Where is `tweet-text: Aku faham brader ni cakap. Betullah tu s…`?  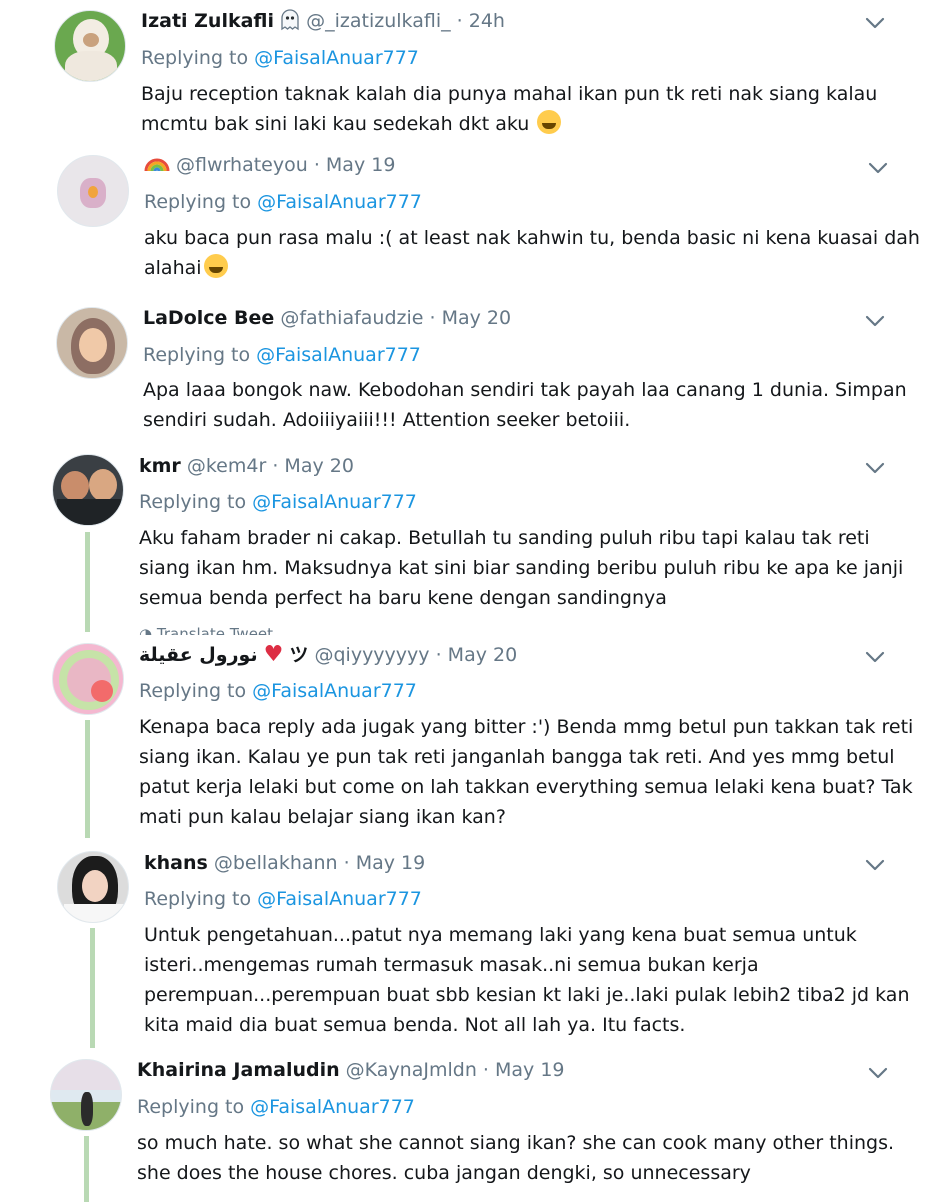
tweet-text: Aku faham brader ni cakap. Betullah tu s… is located at coordinates (521, 568).